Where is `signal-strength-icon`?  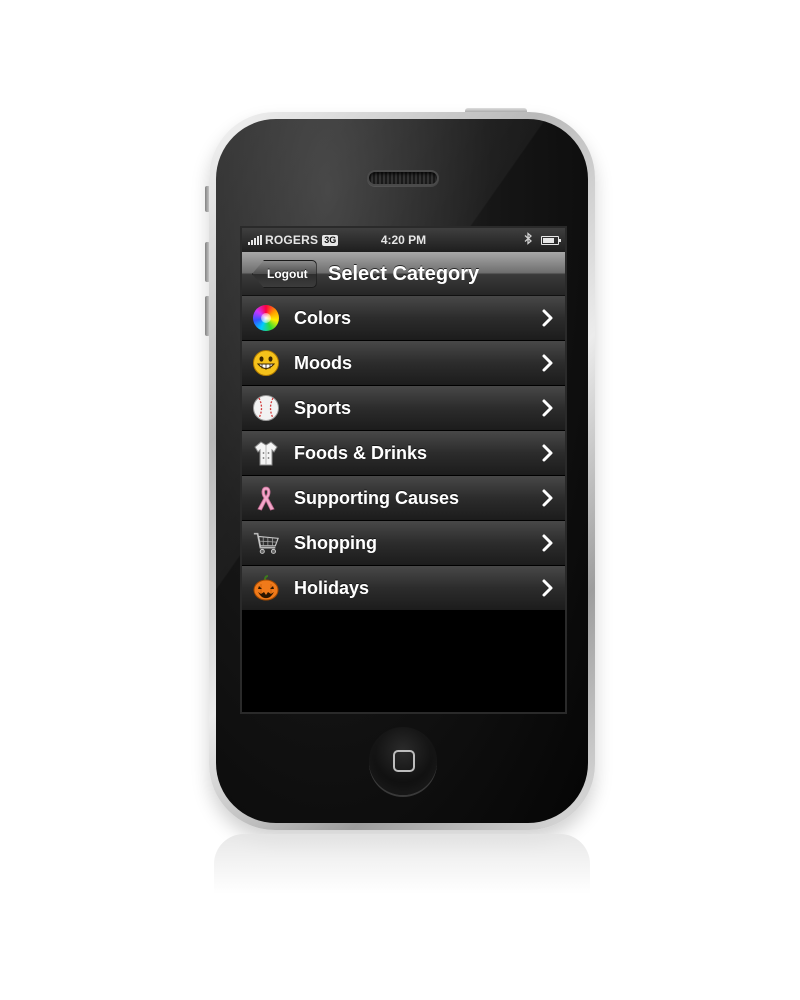
signal-strength-icon is located at coordinates (255, 240).